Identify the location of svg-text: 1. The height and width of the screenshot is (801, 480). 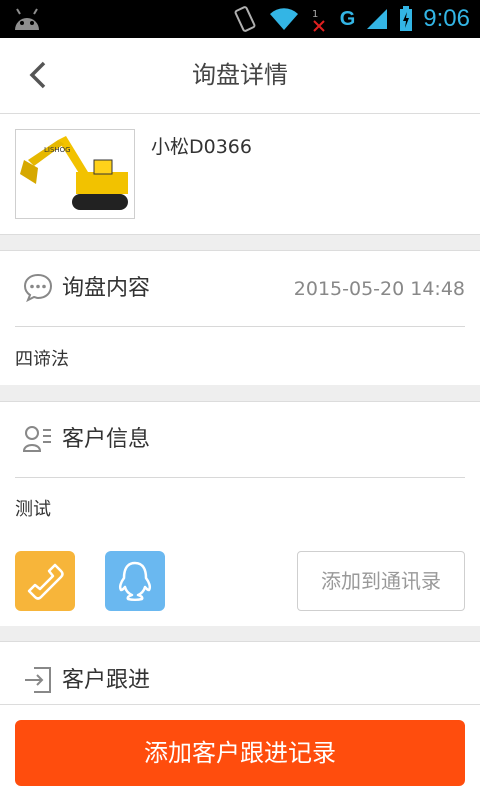
(315, 14).